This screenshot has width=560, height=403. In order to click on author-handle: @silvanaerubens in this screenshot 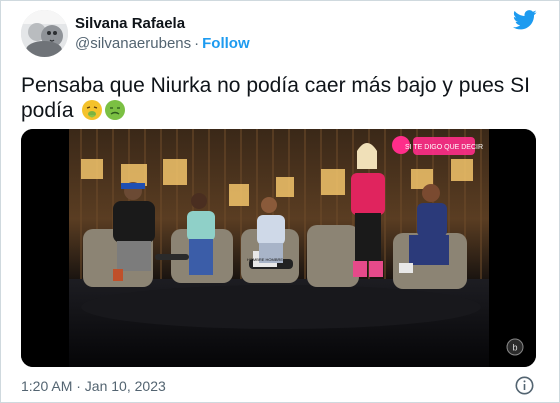, I will do `click(133, 43)`.